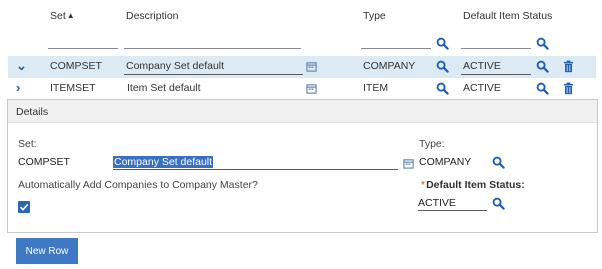 Image resolution: width=602 pixels, height=269 pixels. Describe the element at coordinates (164, 88) in the screenshot. I see `row-description-cell: Item Set default` at that location.